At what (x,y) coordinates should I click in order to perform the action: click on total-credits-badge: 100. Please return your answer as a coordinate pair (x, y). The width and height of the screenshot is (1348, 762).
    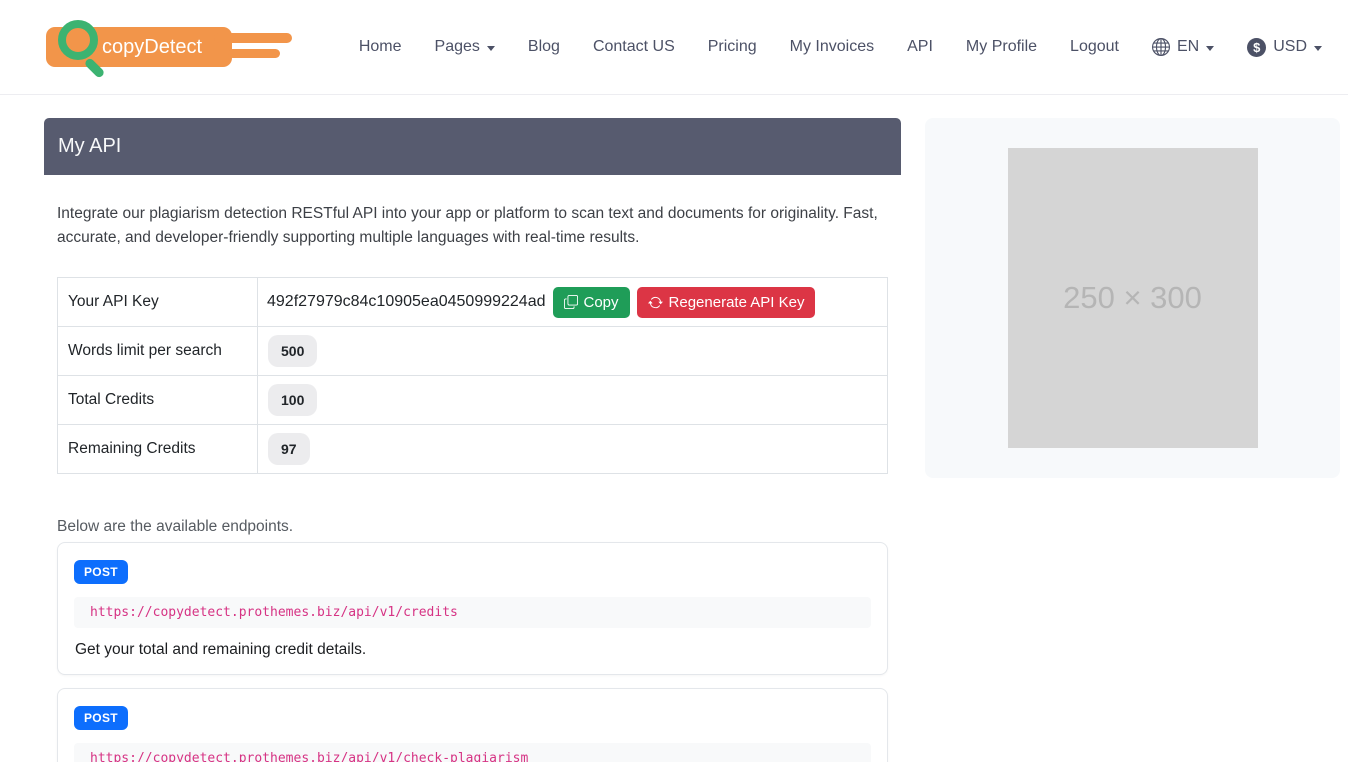
    Looking at the image, I should click on (293, 400).